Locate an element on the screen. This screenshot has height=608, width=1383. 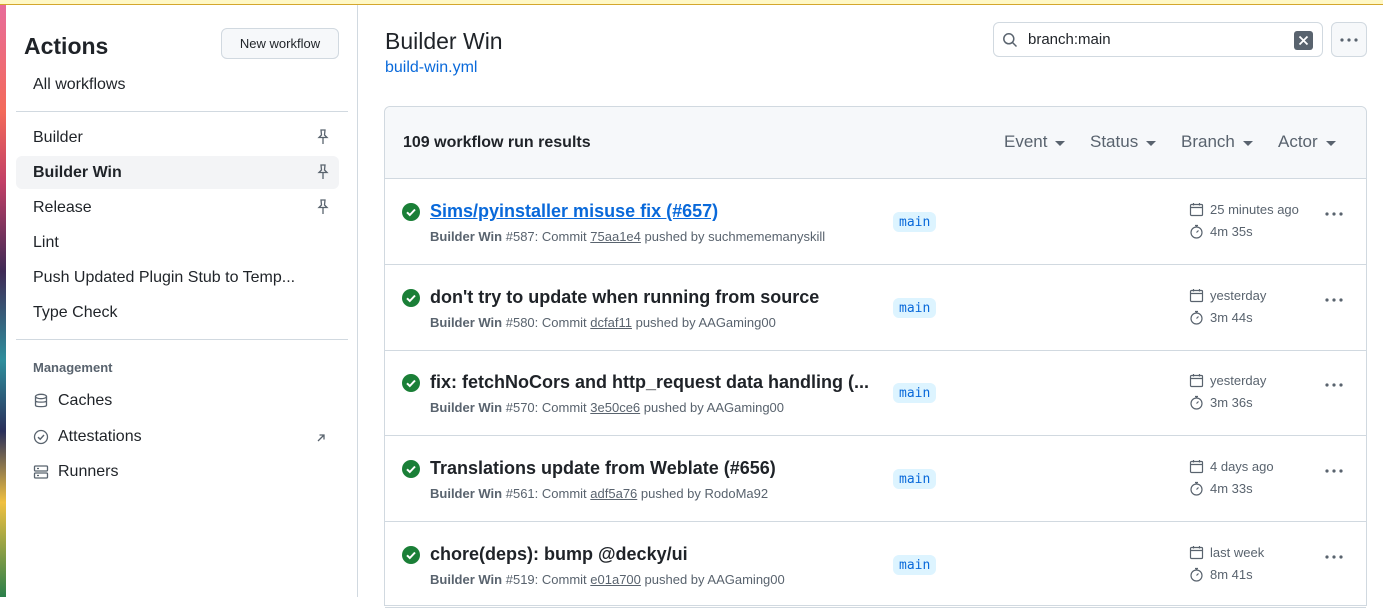
filter-label: Branch is located at coordinates (1208, 141).